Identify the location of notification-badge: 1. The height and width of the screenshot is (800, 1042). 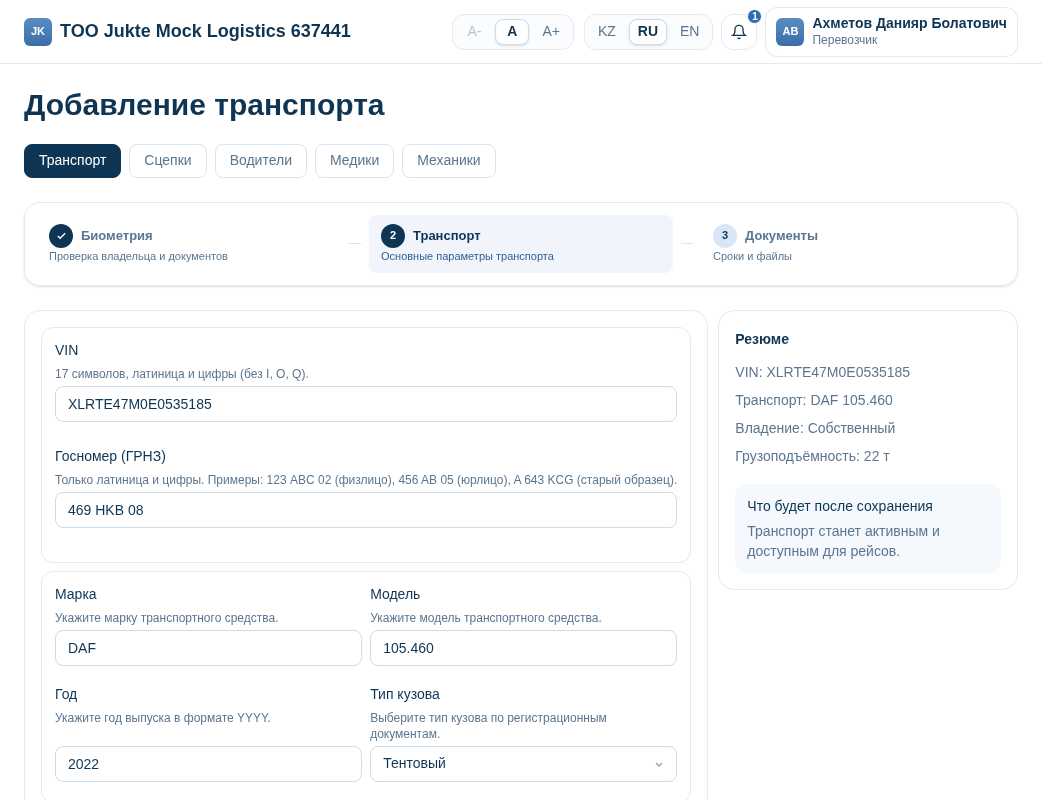
(755, 16).